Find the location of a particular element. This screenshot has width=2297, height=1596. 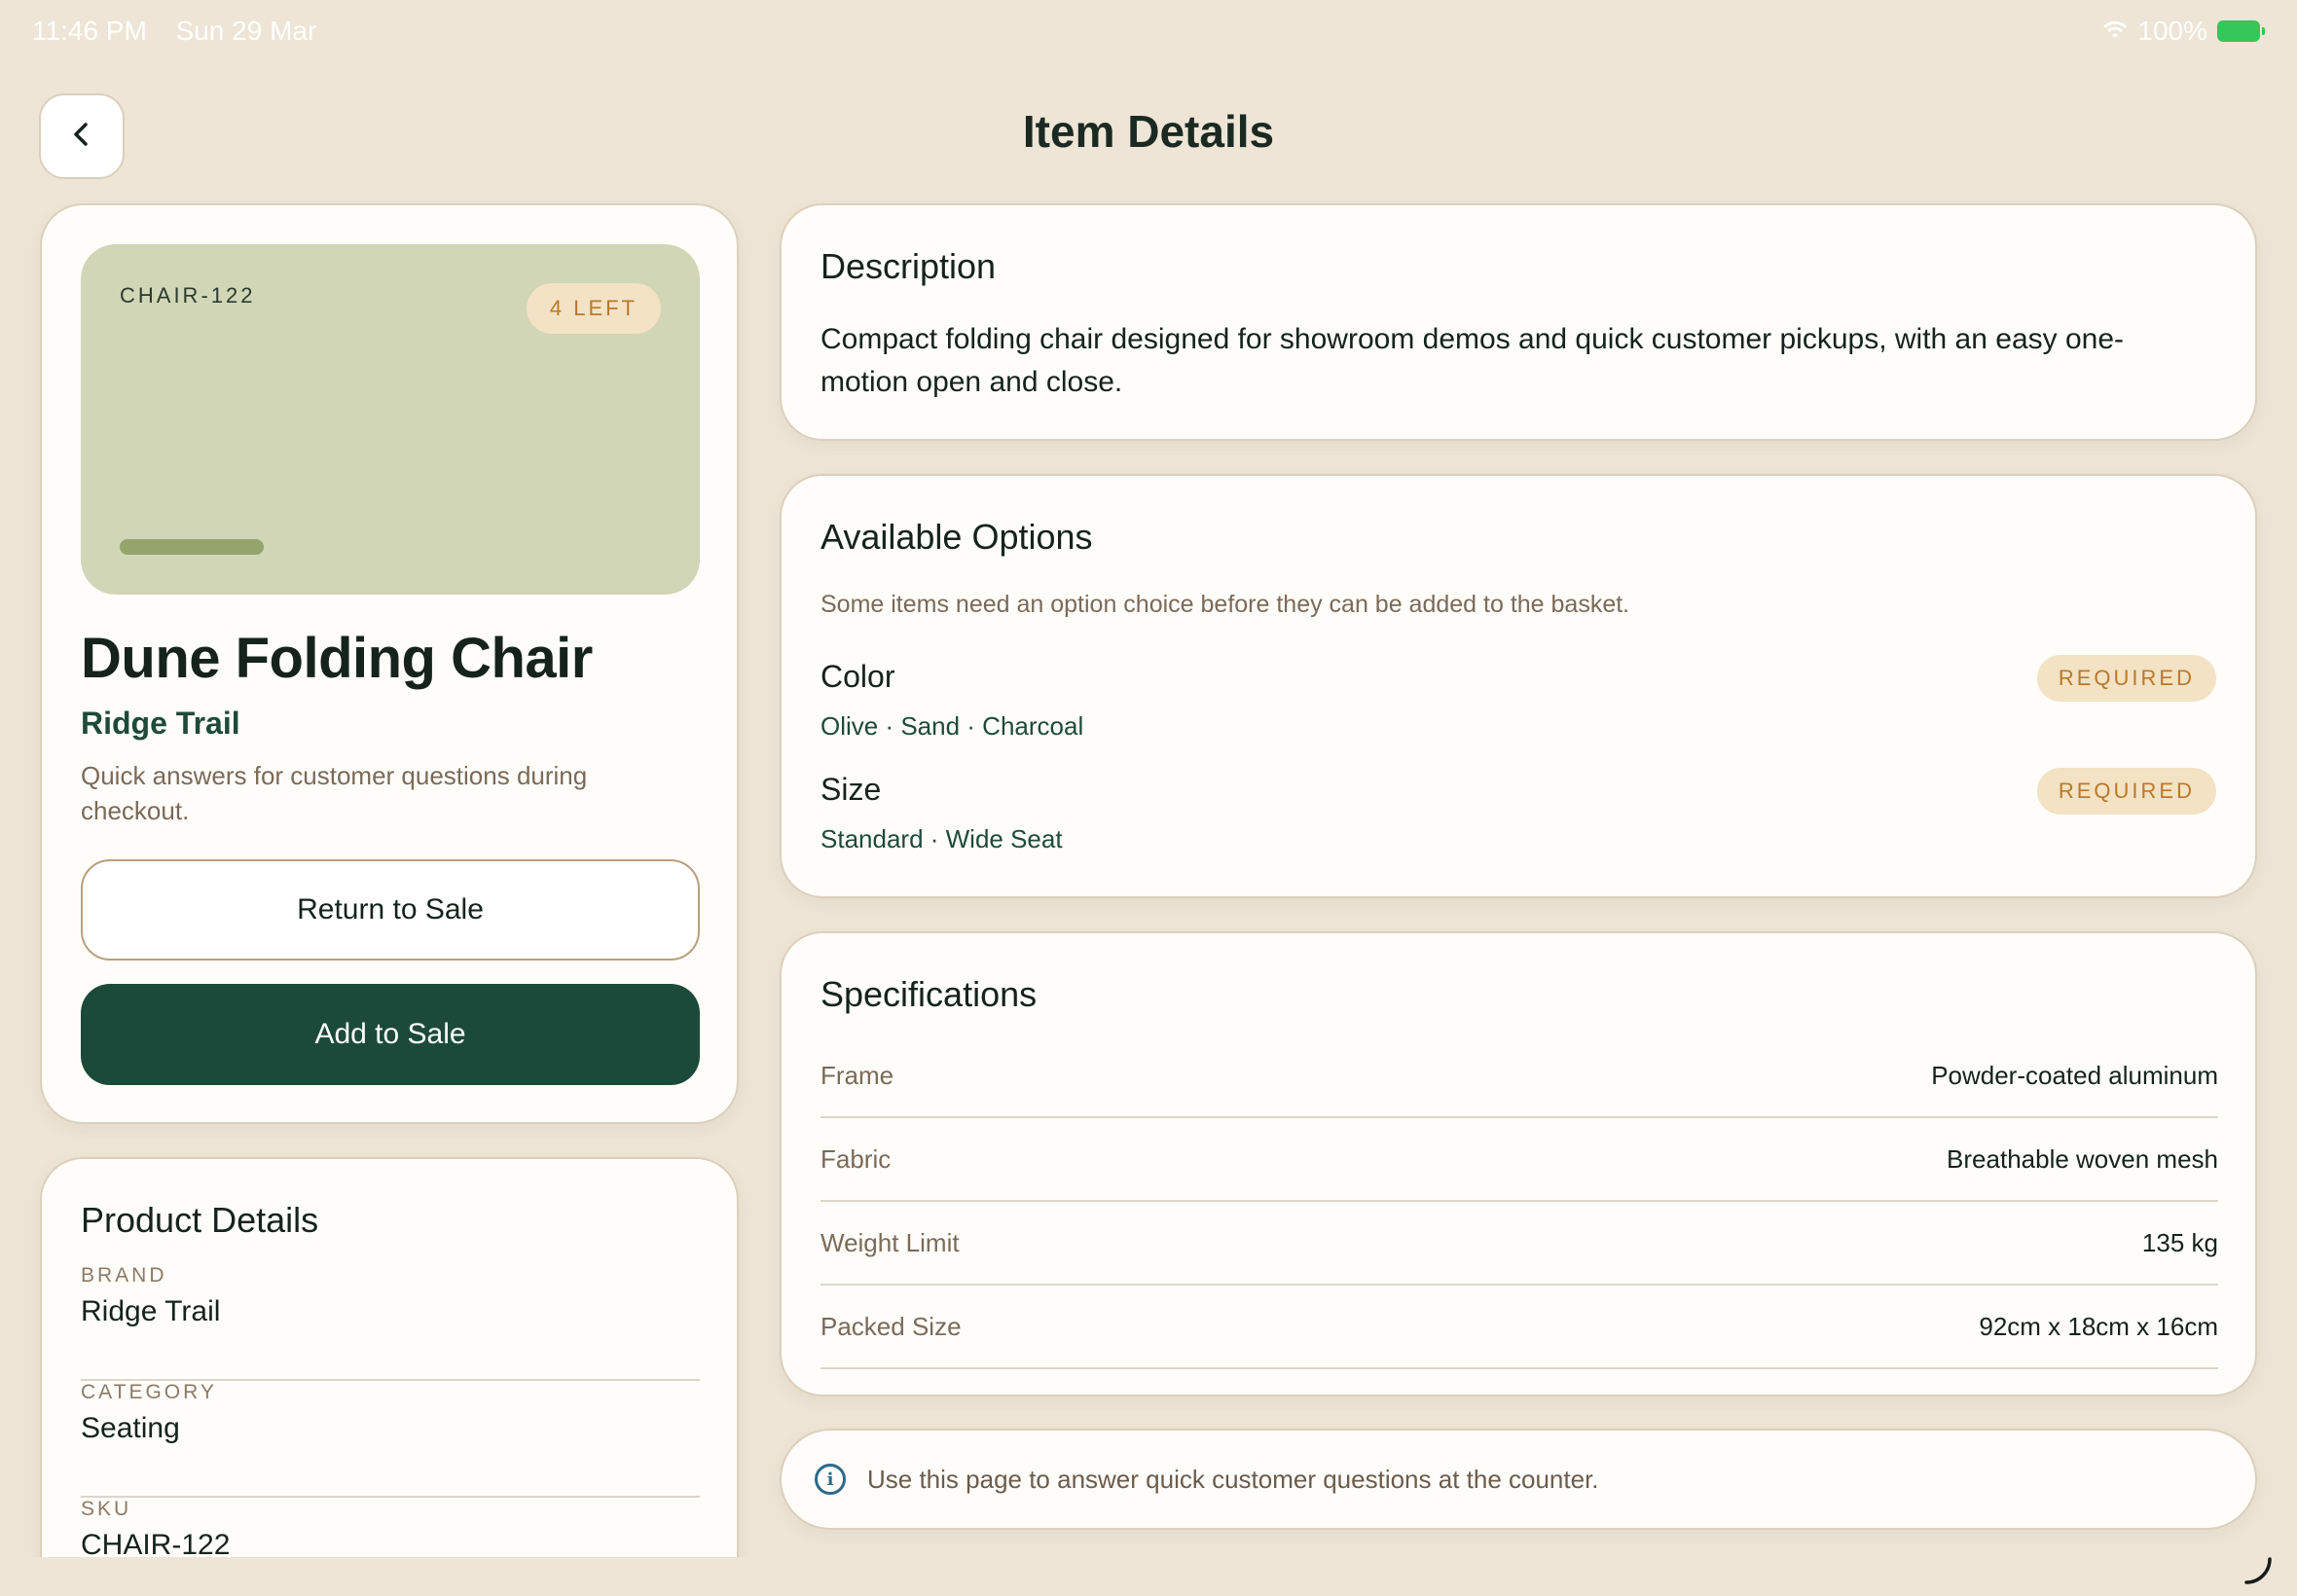

option-name-color: Color is located at coordinates (857, 677).